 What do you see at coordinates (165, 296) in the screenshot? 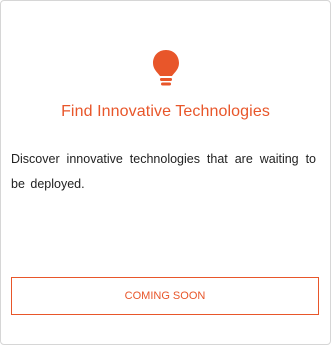
I see `coming-soon-button: COMING SOON` at bounding box center [165, 296].